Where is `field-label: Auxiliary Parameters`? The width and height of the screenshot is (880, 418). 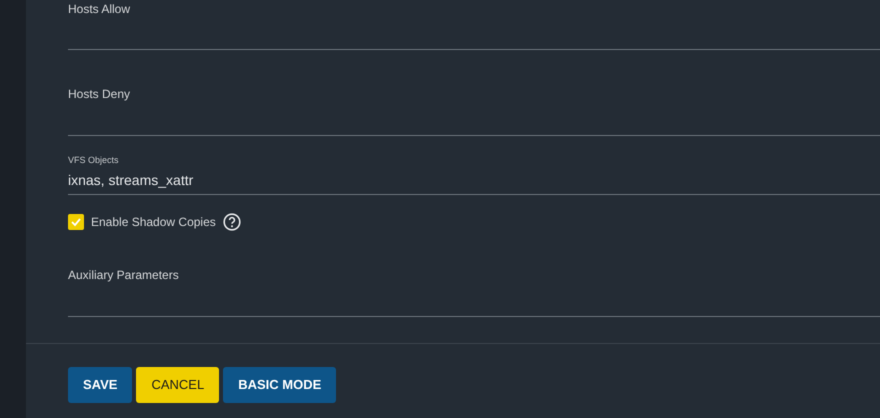
field-label: Auxiliary Parameters is located at coordinates (124, 275).